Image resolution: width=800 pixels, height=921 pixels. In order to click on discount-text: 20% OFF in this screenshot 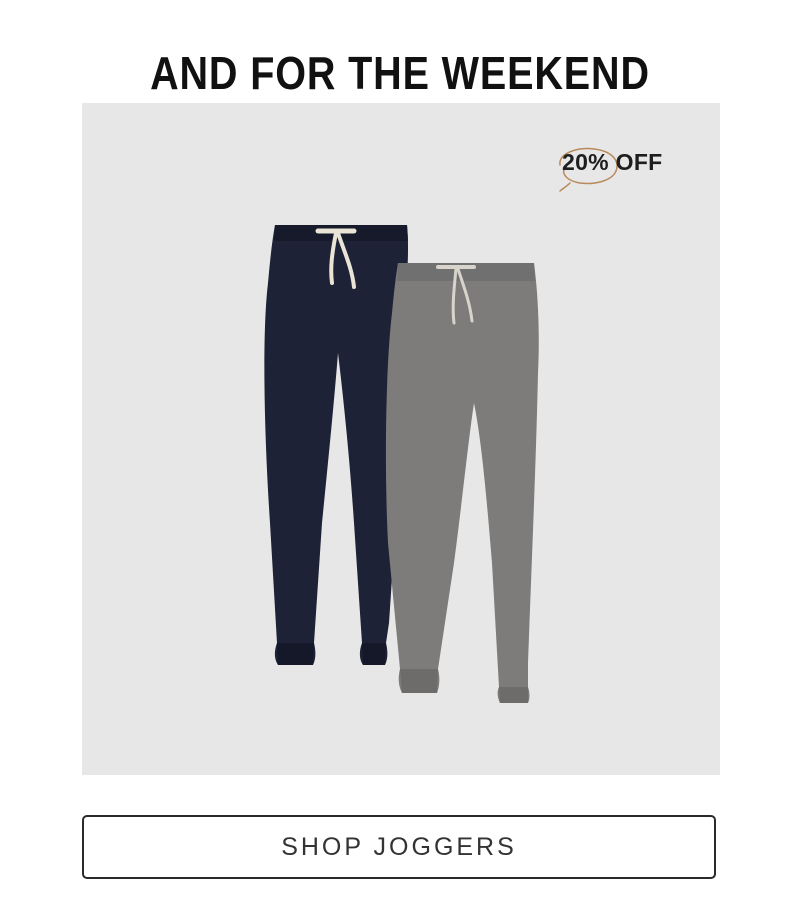, I will do `click(612, 162)`.